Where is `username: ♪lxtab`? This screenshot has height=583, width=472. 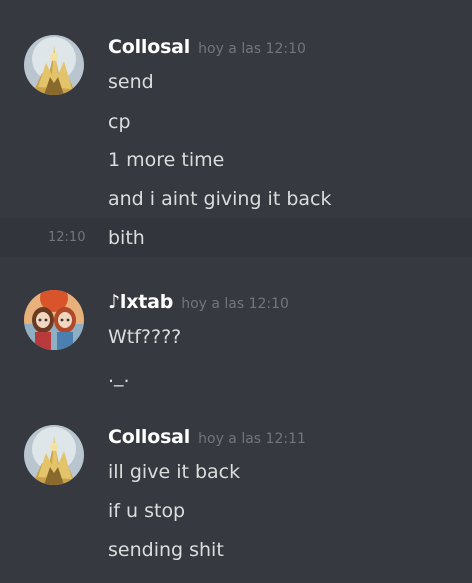 username: ♪lxtab is located at coordinates (140, 302).